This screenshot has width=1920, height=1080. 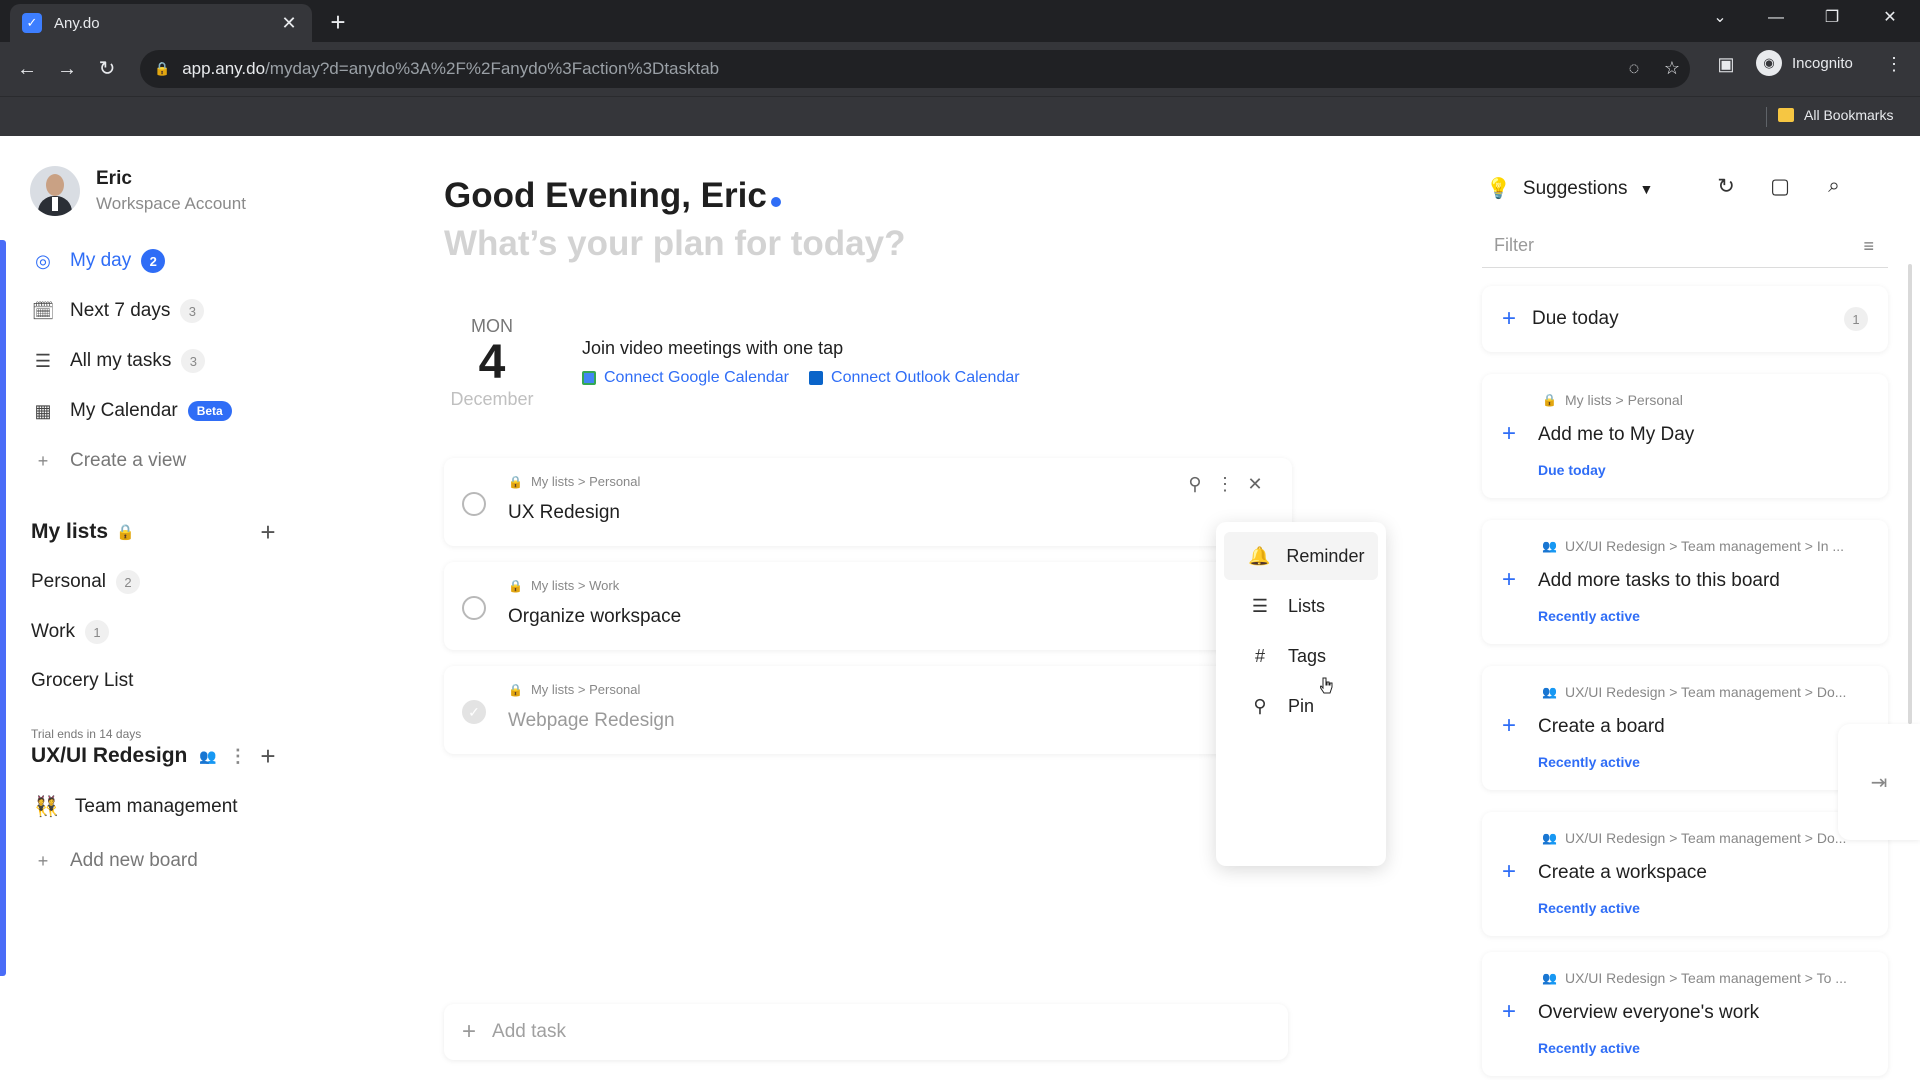 What do you see at coordinates (685, 378) in the screenshot?
I see `connect-google-calendar-link: Connect Google Calendar` at bounding box center [685, 378].